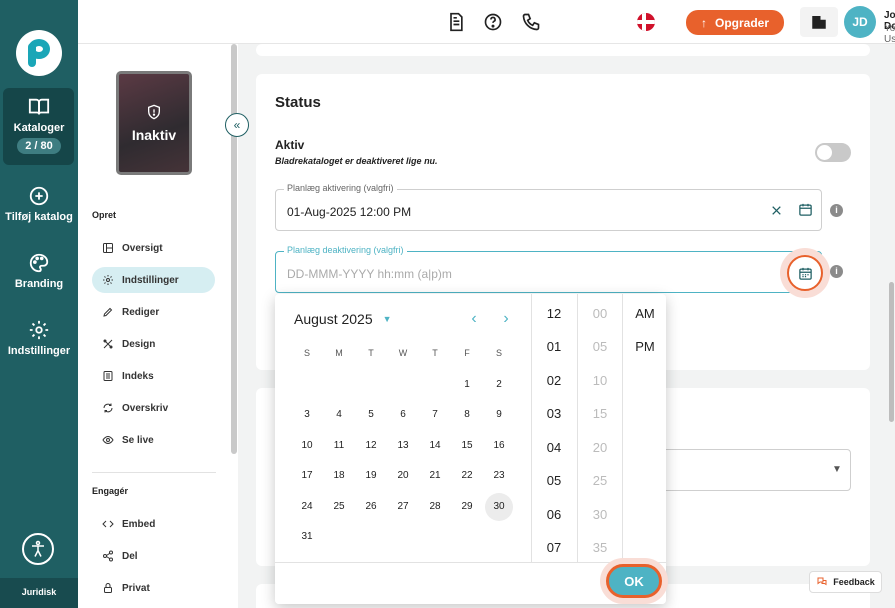 This screenshot has width=895, height=608. I want to click on accessibility-button, so click(38, 549).